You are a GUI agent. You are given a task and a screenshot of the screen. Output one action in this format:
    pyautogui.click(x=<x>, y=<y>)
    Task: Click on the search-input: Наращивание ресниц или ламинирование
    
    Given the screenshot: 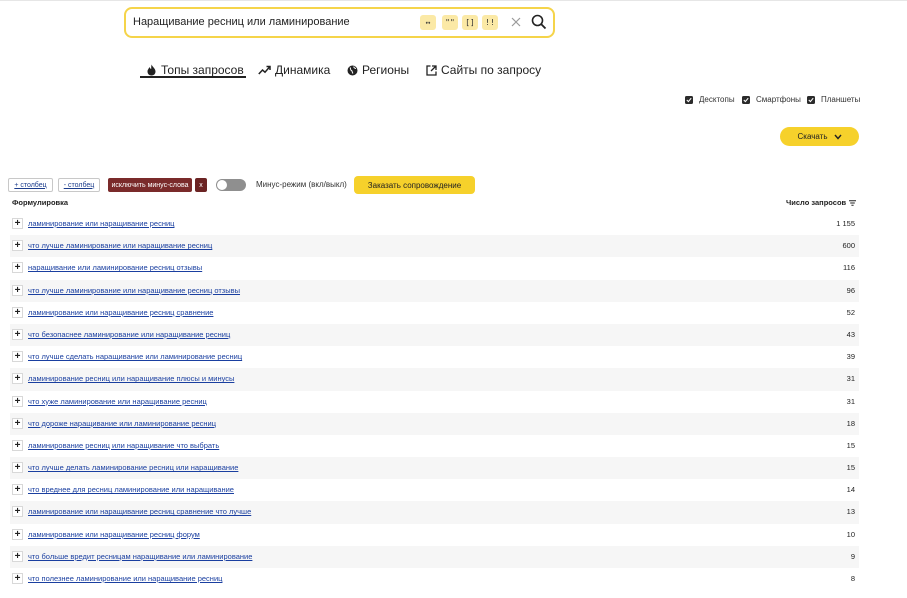 What is the action you would take?
    pyautogui.click(x=241, y=22)
    